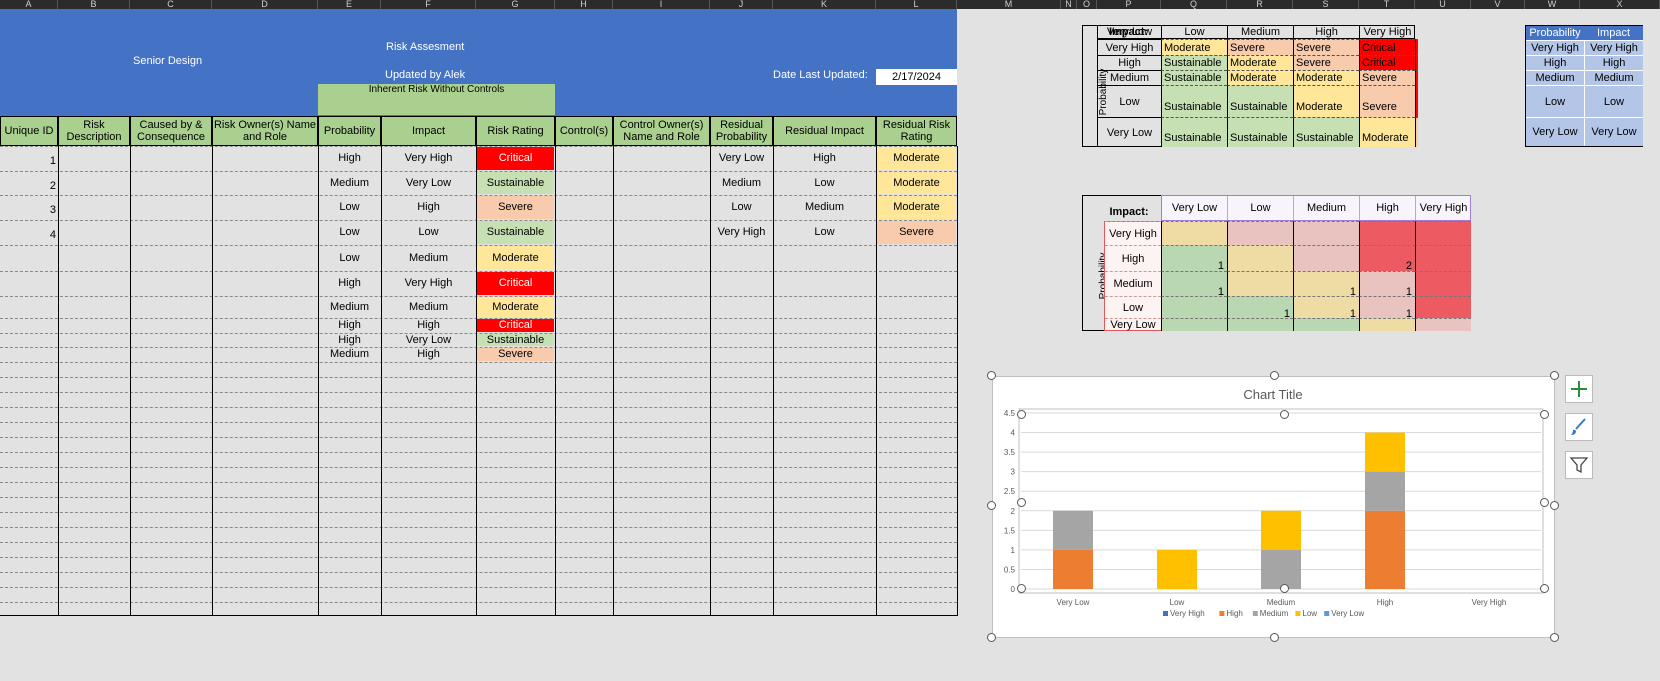 The width and height of the screenshot is (1660, 681). Describe the element at coordinates (349, 131) in the screenshot. I see `header-probability: Probability` at that location.